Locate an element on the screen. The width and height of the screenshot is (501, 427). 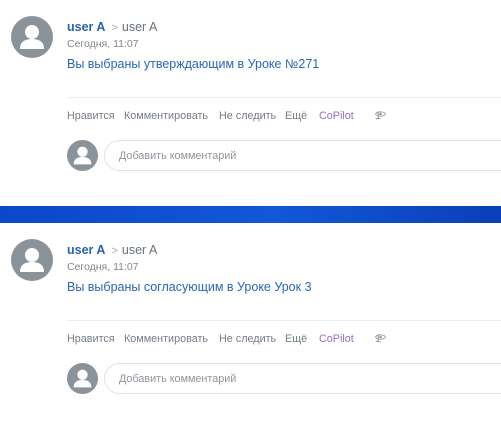
feed-separator is located at coordinates (250, 214).